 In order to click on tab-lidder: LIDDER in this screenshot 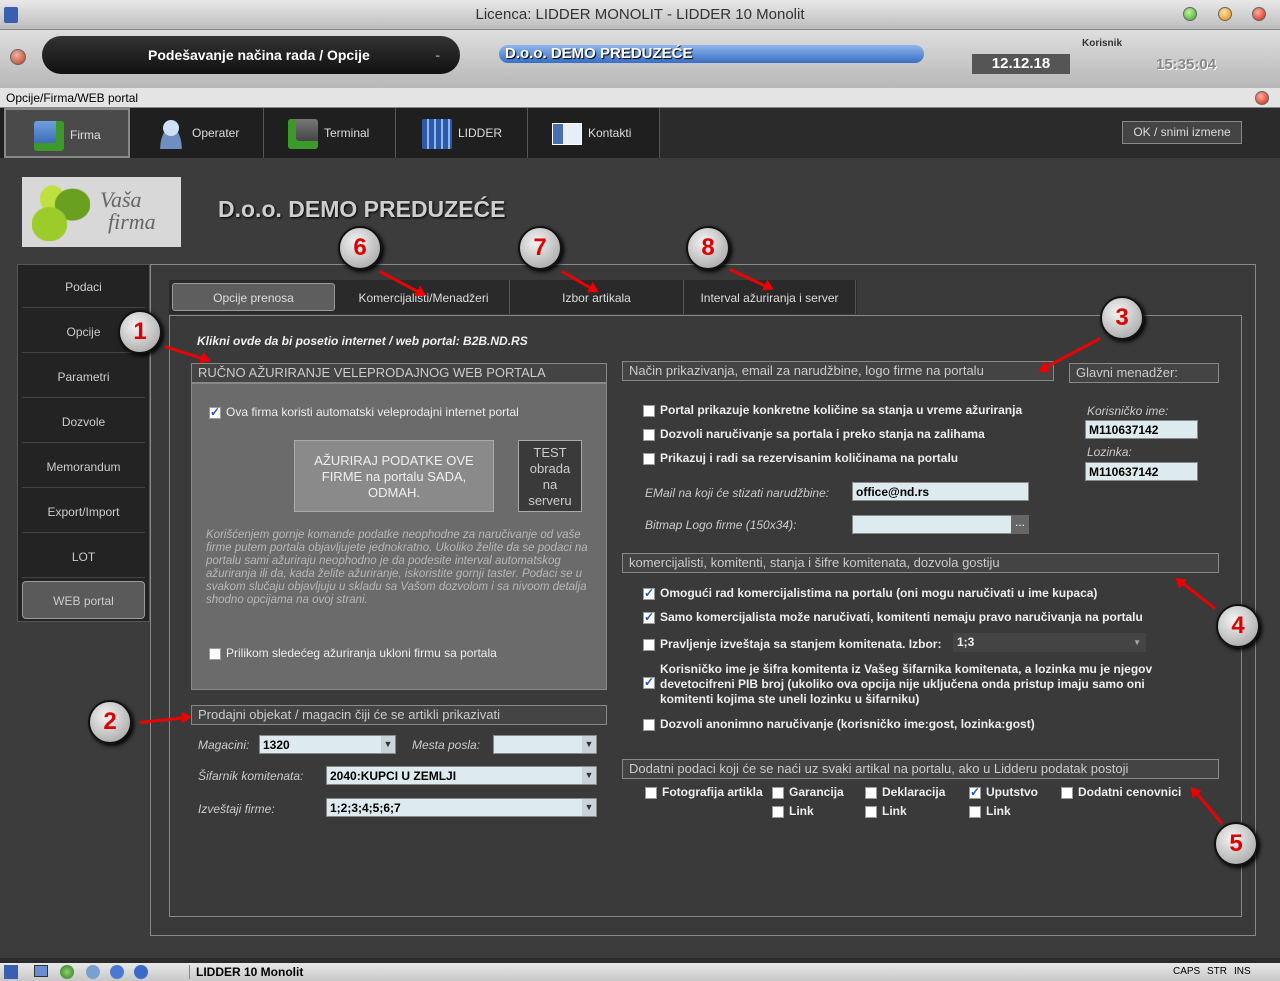, I will do `click(462, 133)`.